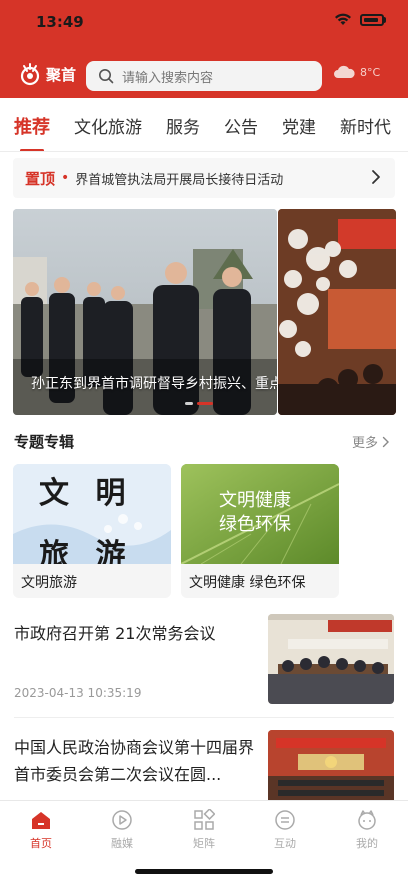  I want to click on topic-card-green-health: 文明健康 绿色环保 文明健康 绿色环保, so click(260, 531).